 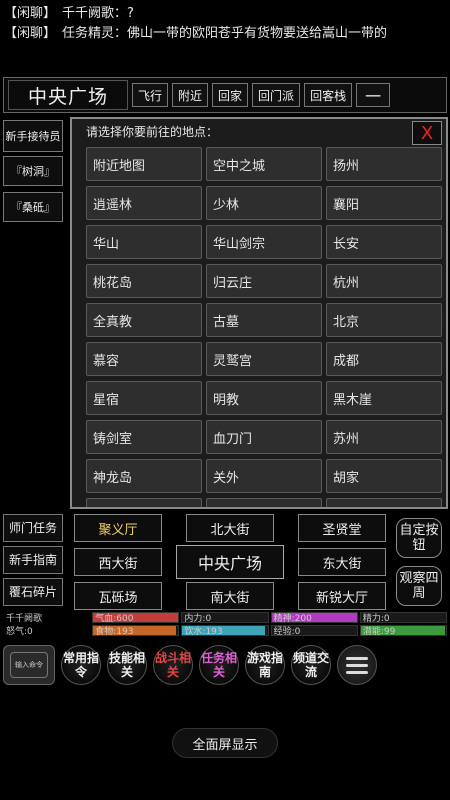 What do you see at coordinates (98, 13) in the screenshot?
I see `chat-text: 千千阙歌：?` at bounding box center [98, 13].